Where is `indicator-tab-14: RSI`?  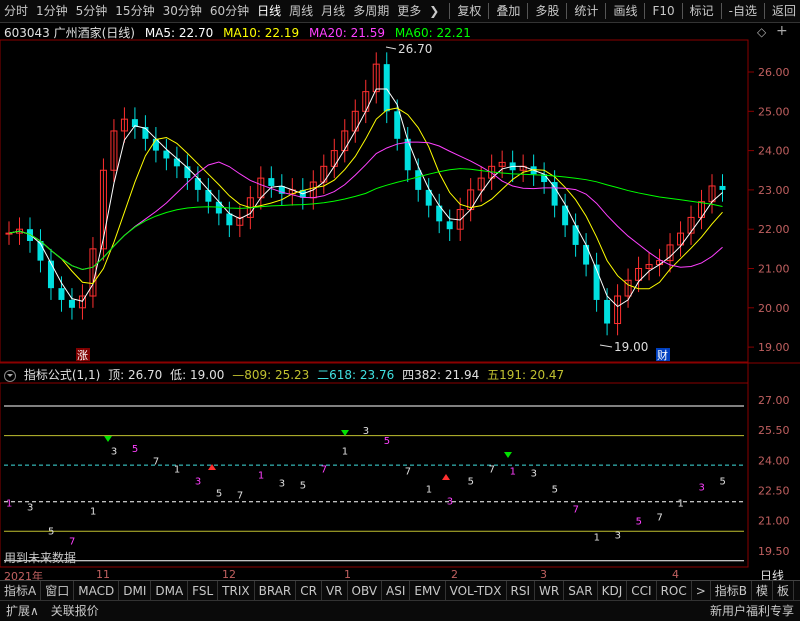 indicator-tab-14: RSI is located at coordinates (521, 591).